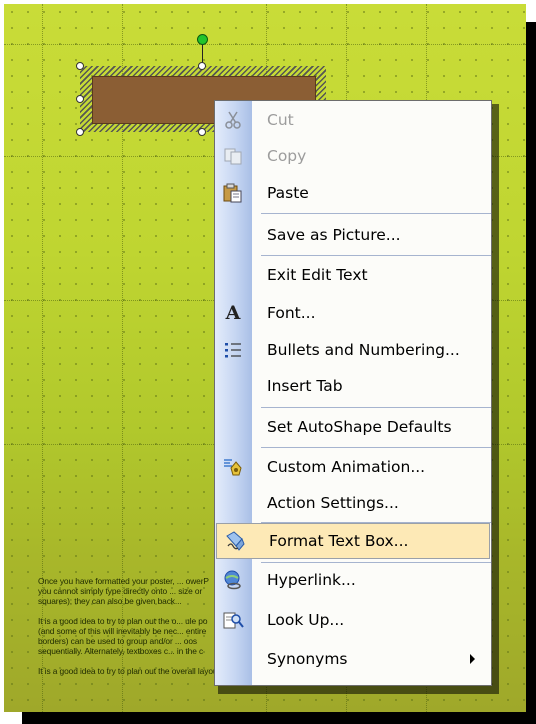 The width and height of the screenshot is (536, 724). I want to click on animation-icon, so click(233, 467).